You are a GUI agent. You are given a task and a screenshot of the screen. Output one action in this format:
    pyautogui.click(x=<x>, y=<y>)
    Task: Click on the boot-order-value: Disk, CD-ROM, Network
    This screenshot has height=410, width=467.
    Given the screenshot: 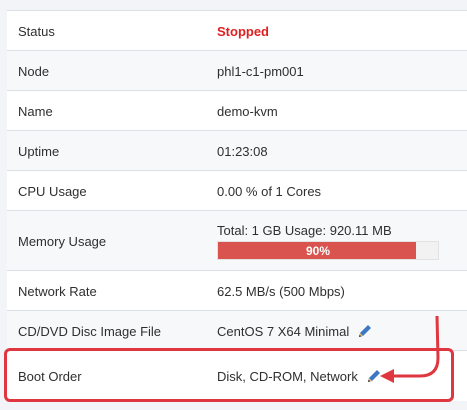 What is the action you would take?
    pyautogui.click(x=287, y=376)
    